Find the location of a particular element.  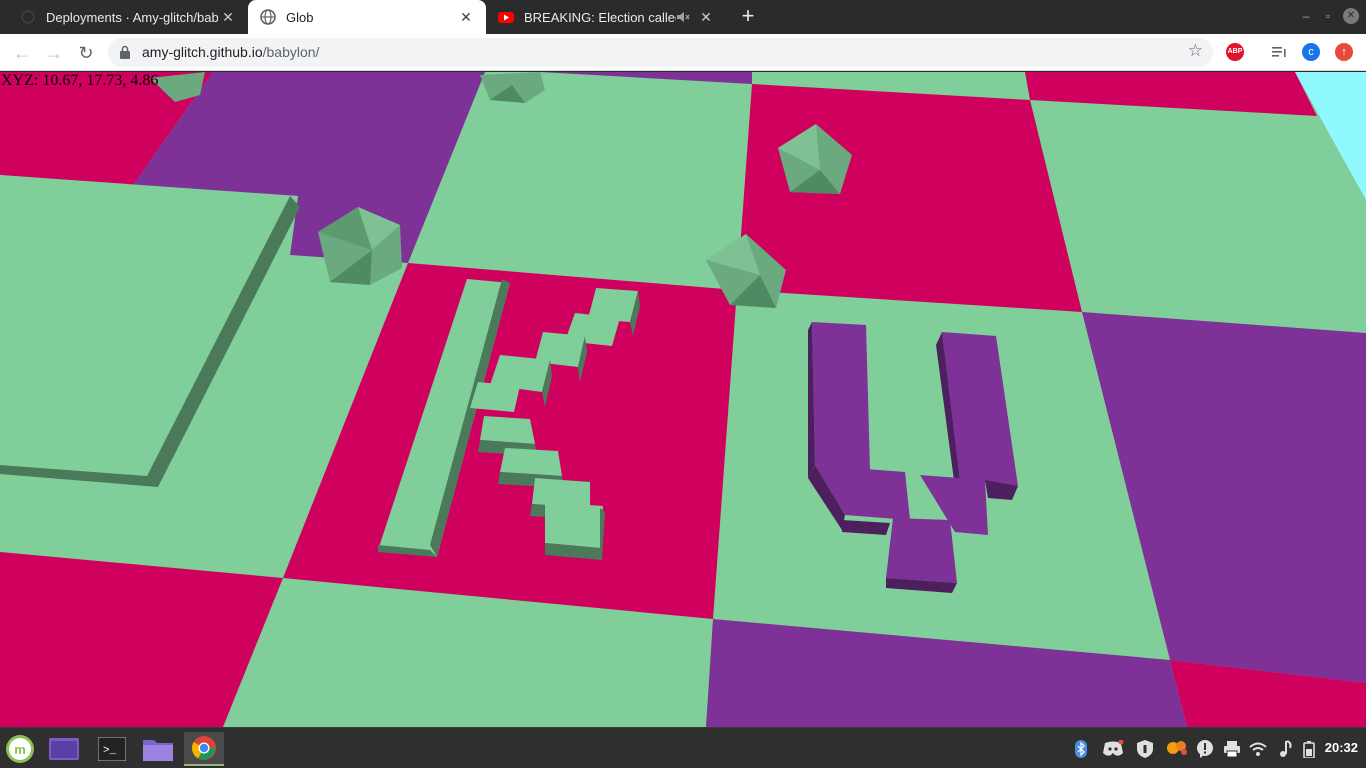

reload-button: ↻ is located at coordinates (86, 53).